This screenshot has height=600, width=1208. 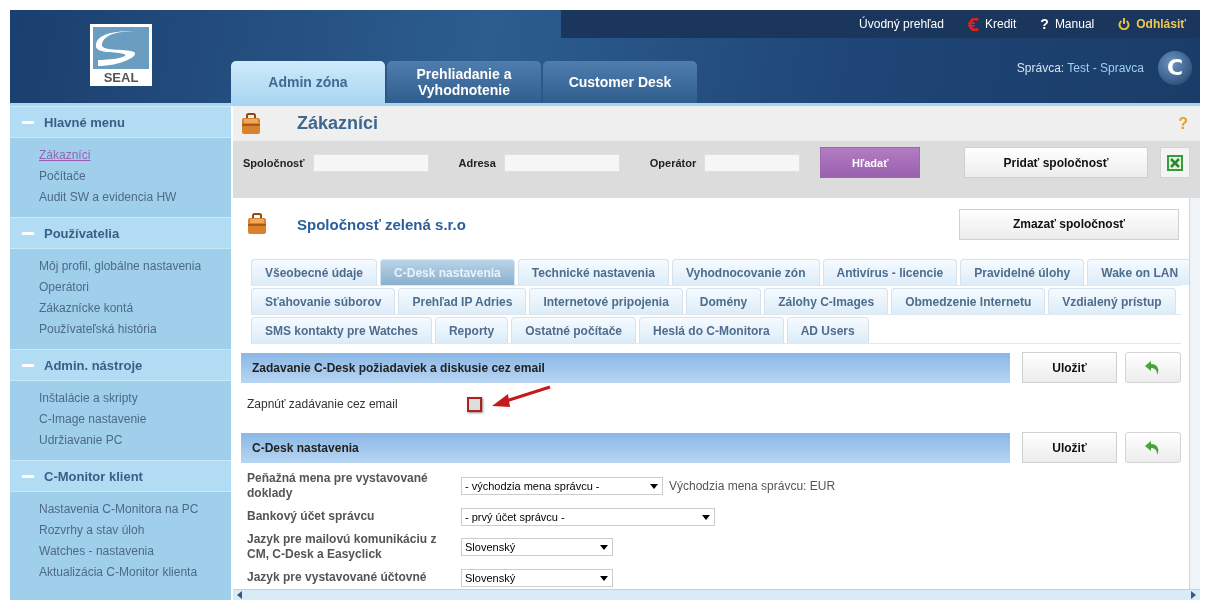 I want to click on section-title: C-Monitor klient, so click(x=93, y=476).